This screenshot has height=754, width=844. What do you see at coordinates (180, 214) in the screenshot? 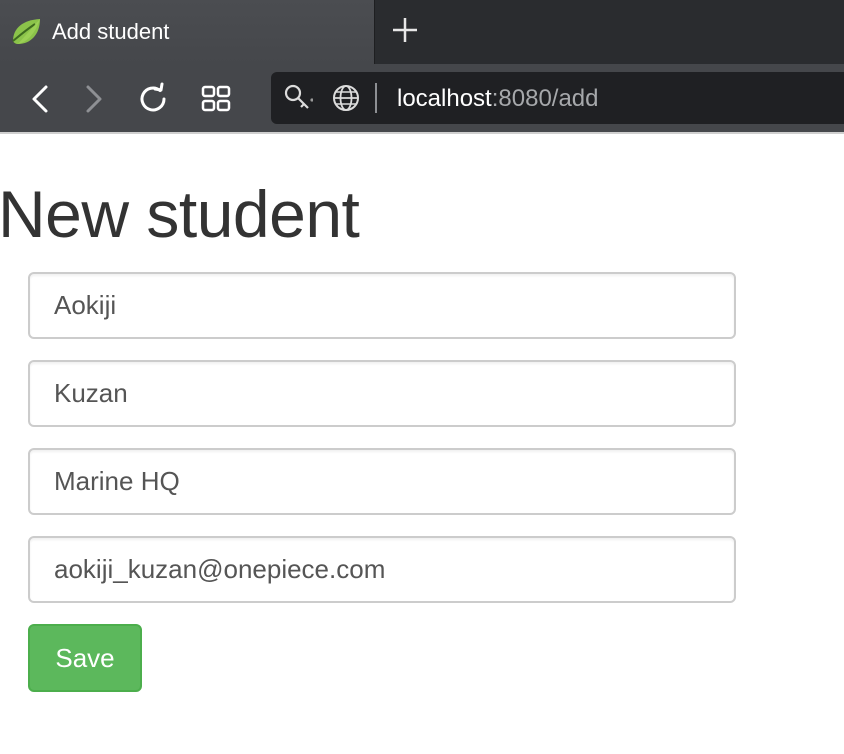
I see `page-title: New student` at bounding box center [180, 214].